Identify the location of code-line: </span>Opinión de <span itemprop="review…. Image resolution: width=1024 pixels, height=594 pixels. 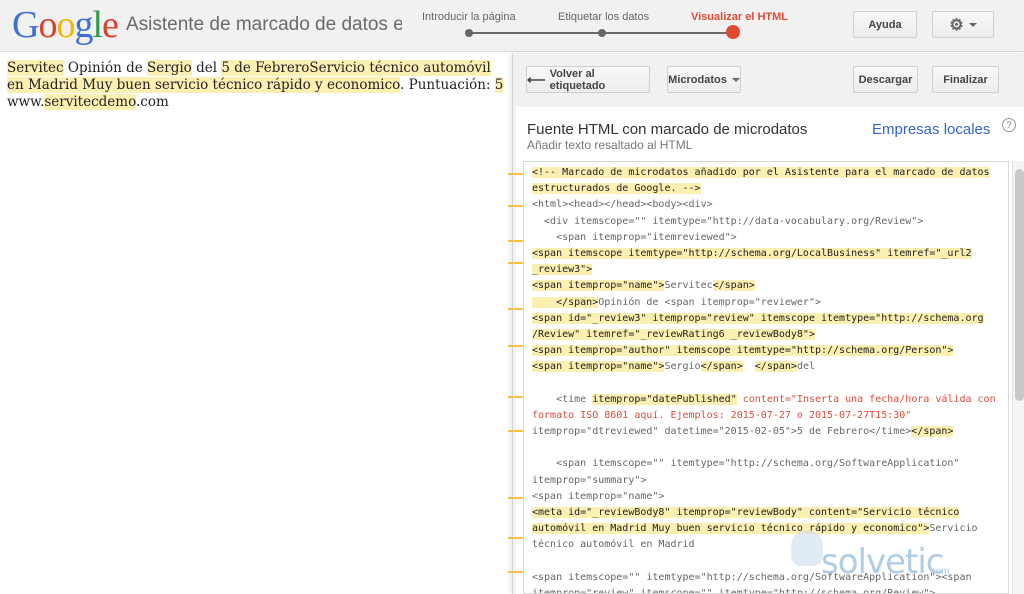
(766, 303).